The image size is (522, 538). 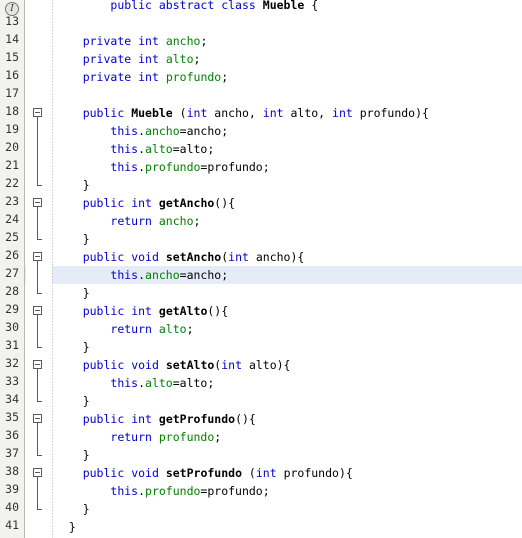 I want to click on code-token-fld: ancho, so click(x=176, y=221).